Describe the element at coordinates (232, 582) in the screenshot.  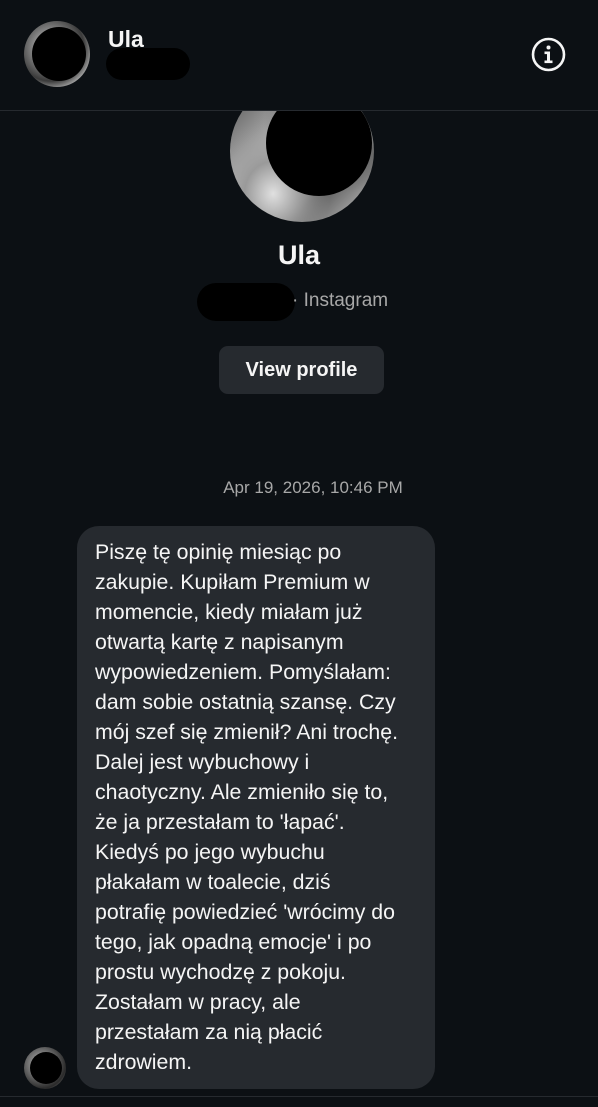
I see `message-line: zakupie. Kupiłam Premium w` at that location.